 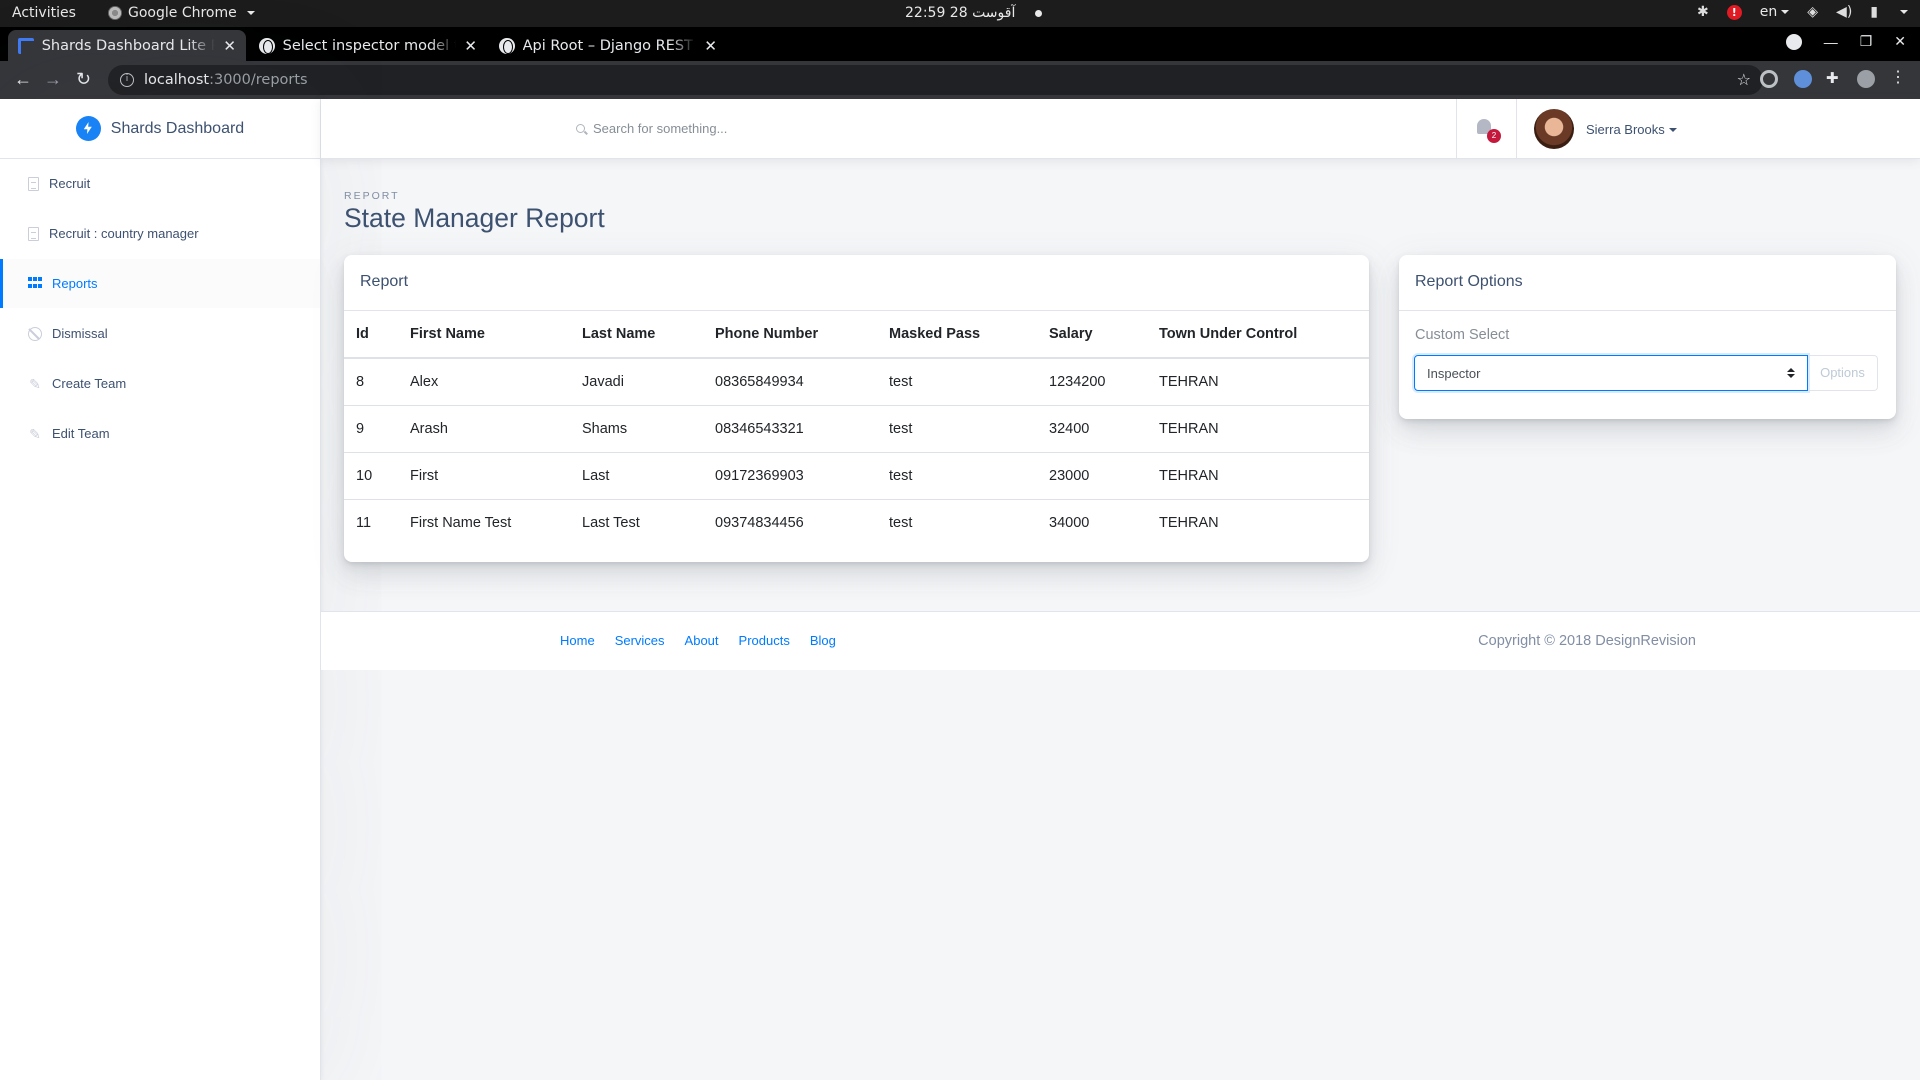 What do you see at coordinates (368, 45) in the screenshot?
I see `tab-select-inspector: Select inspector model to ✕` at bounding box center [368, 45].